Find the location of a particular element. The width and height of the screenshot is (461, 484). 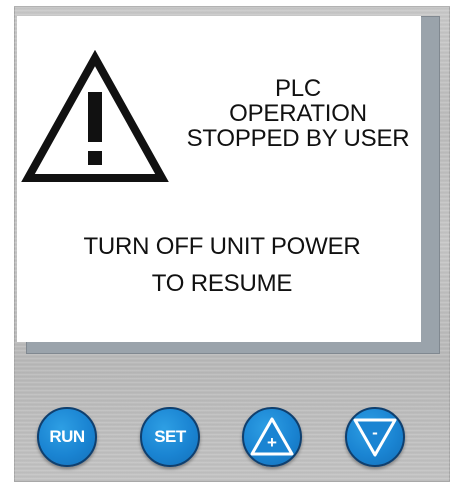

stop-message: PLC OPERATION STOPPED BY USER is located at coordinates (298, 113).